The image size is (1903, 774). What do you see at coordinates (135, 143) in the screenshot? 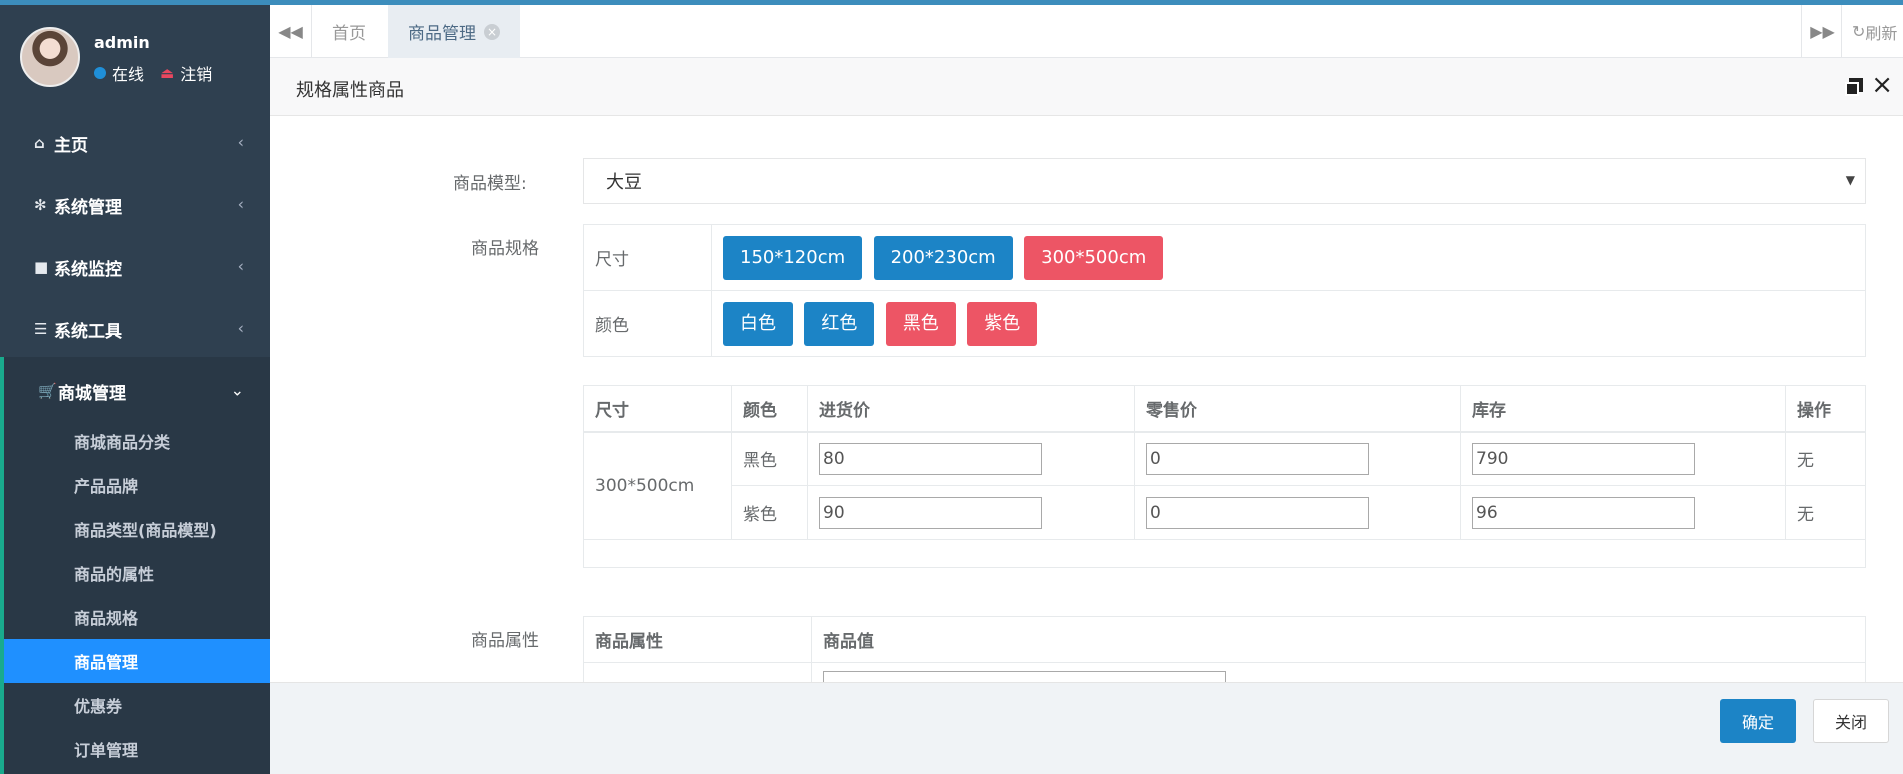
I see `sidebar-item-home: ⌂ 主页 ‹` at bounding box center [135, 143].